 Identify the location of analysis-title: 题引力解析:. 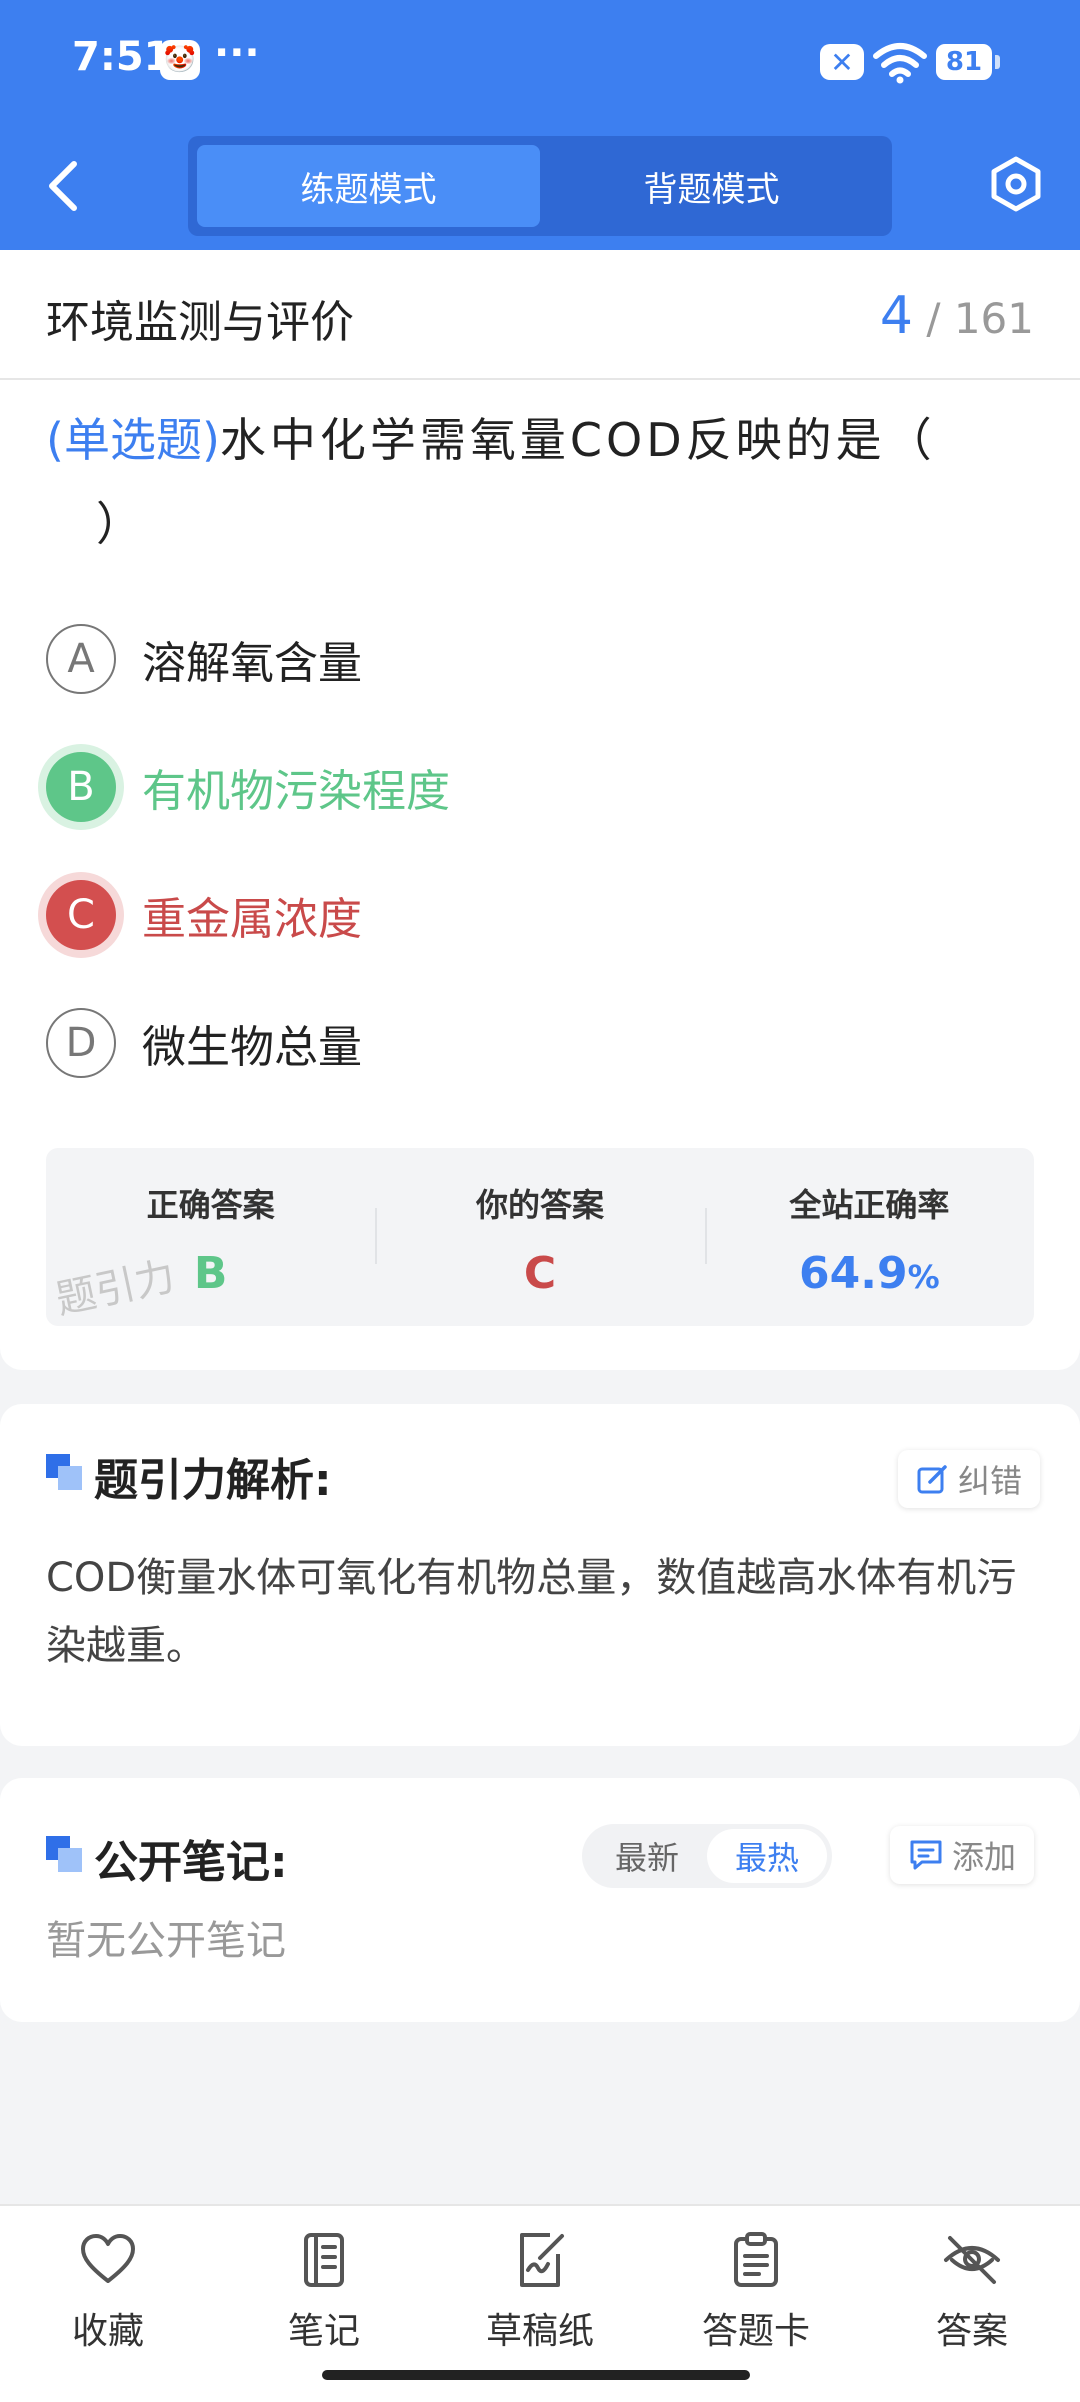
(213, 1480).